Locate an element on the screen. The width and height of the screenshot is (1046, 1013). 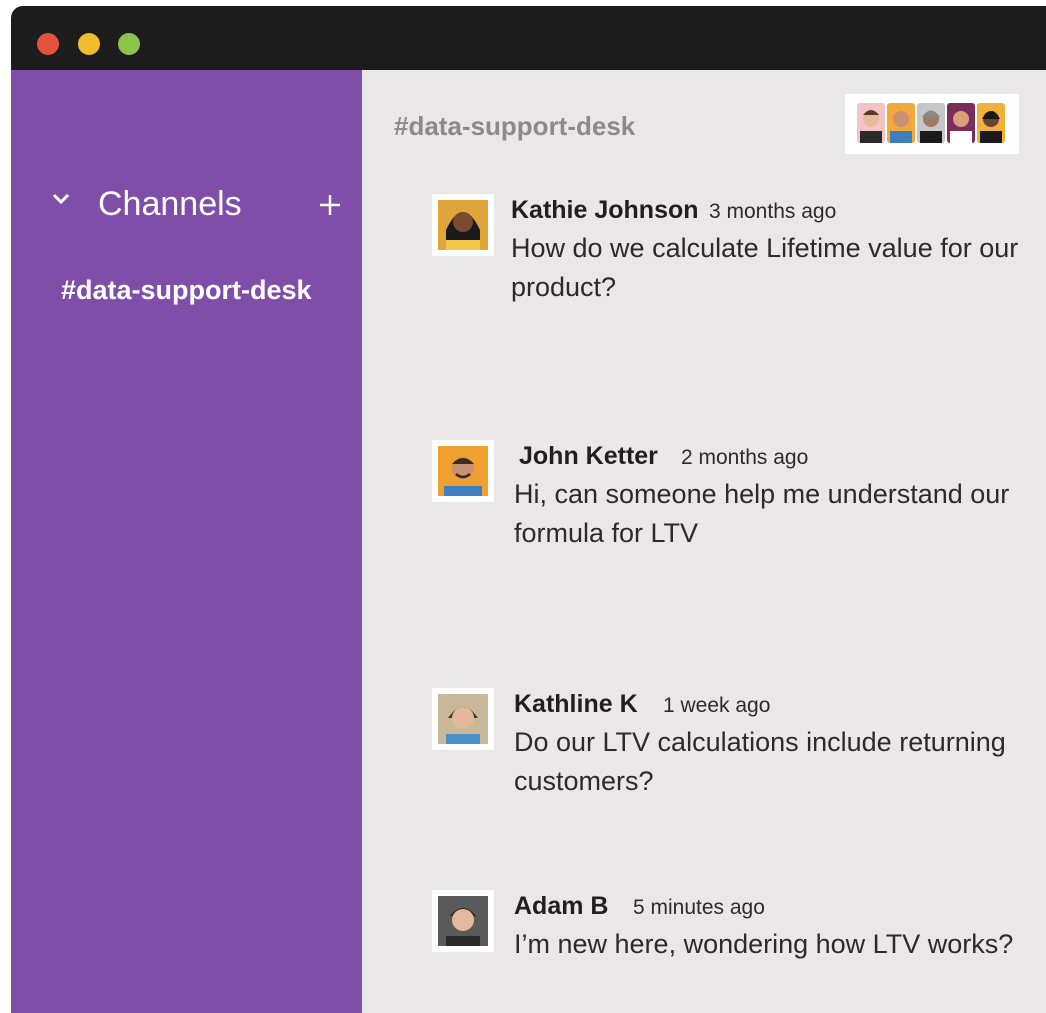
sidebar-item-data-support-desk: #data-support-desk is located at coordinates (186, 290).